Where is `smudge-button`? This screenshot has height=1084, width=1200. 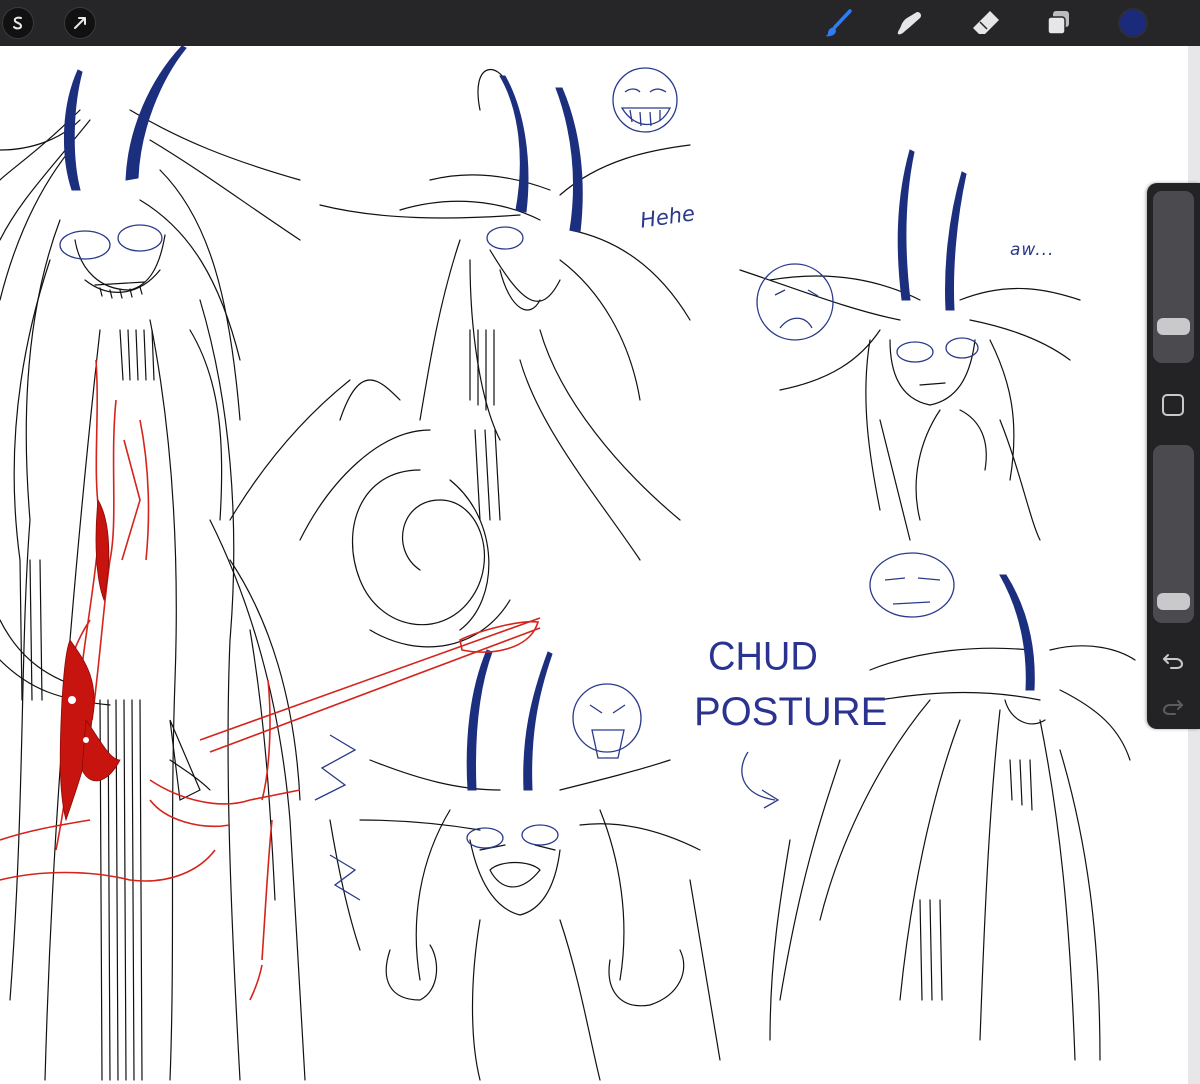 smudge-button is located at coordinates (910, 23).